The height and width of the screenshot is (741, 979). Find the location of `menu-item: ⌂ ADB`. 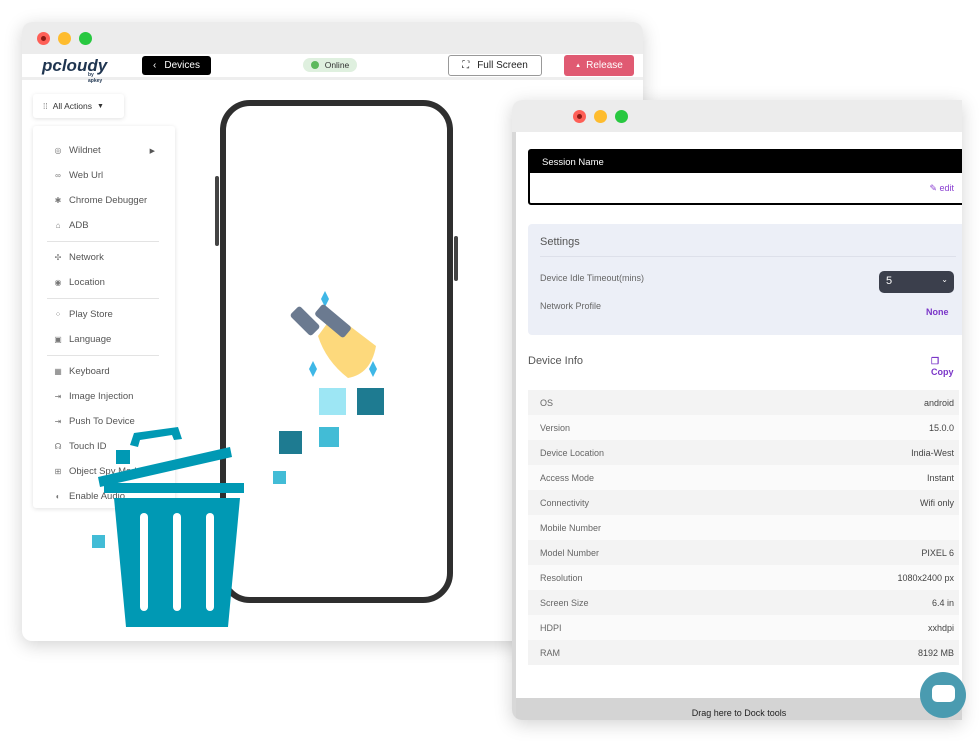

menu-item: ⌂ ADB is located at coordinates (104, 225).